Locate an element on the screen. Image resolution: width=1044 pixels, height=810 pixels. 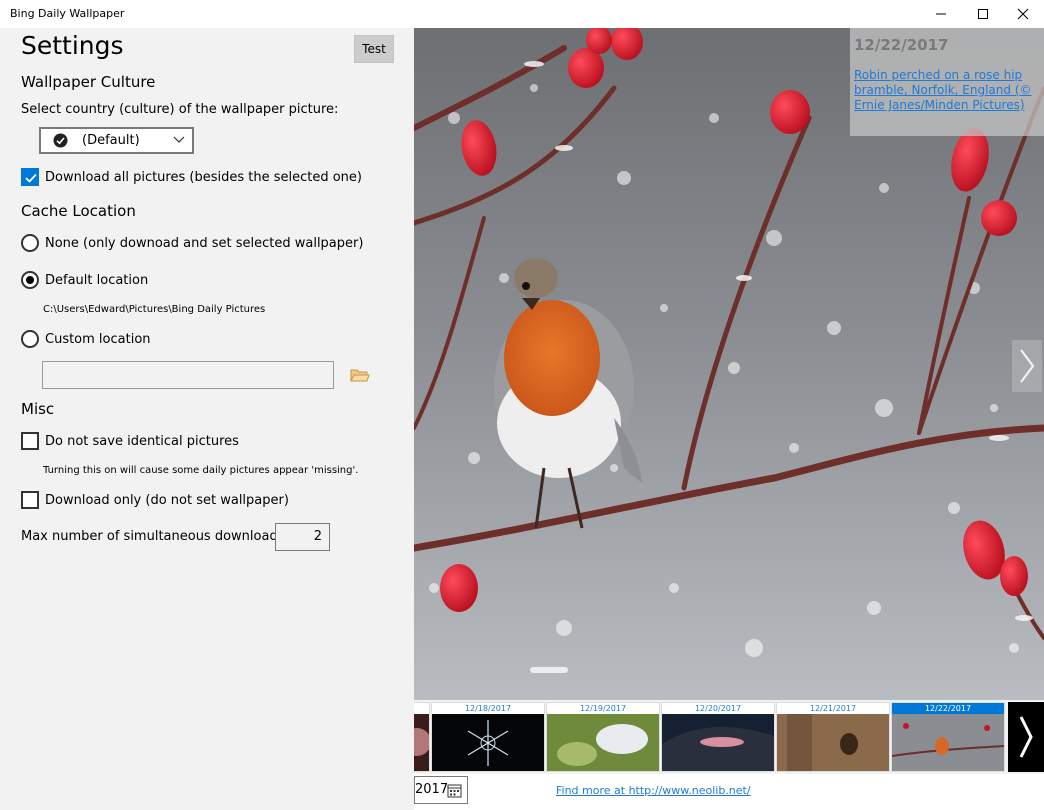
calendar-icon is located at coordinates (454, 791).